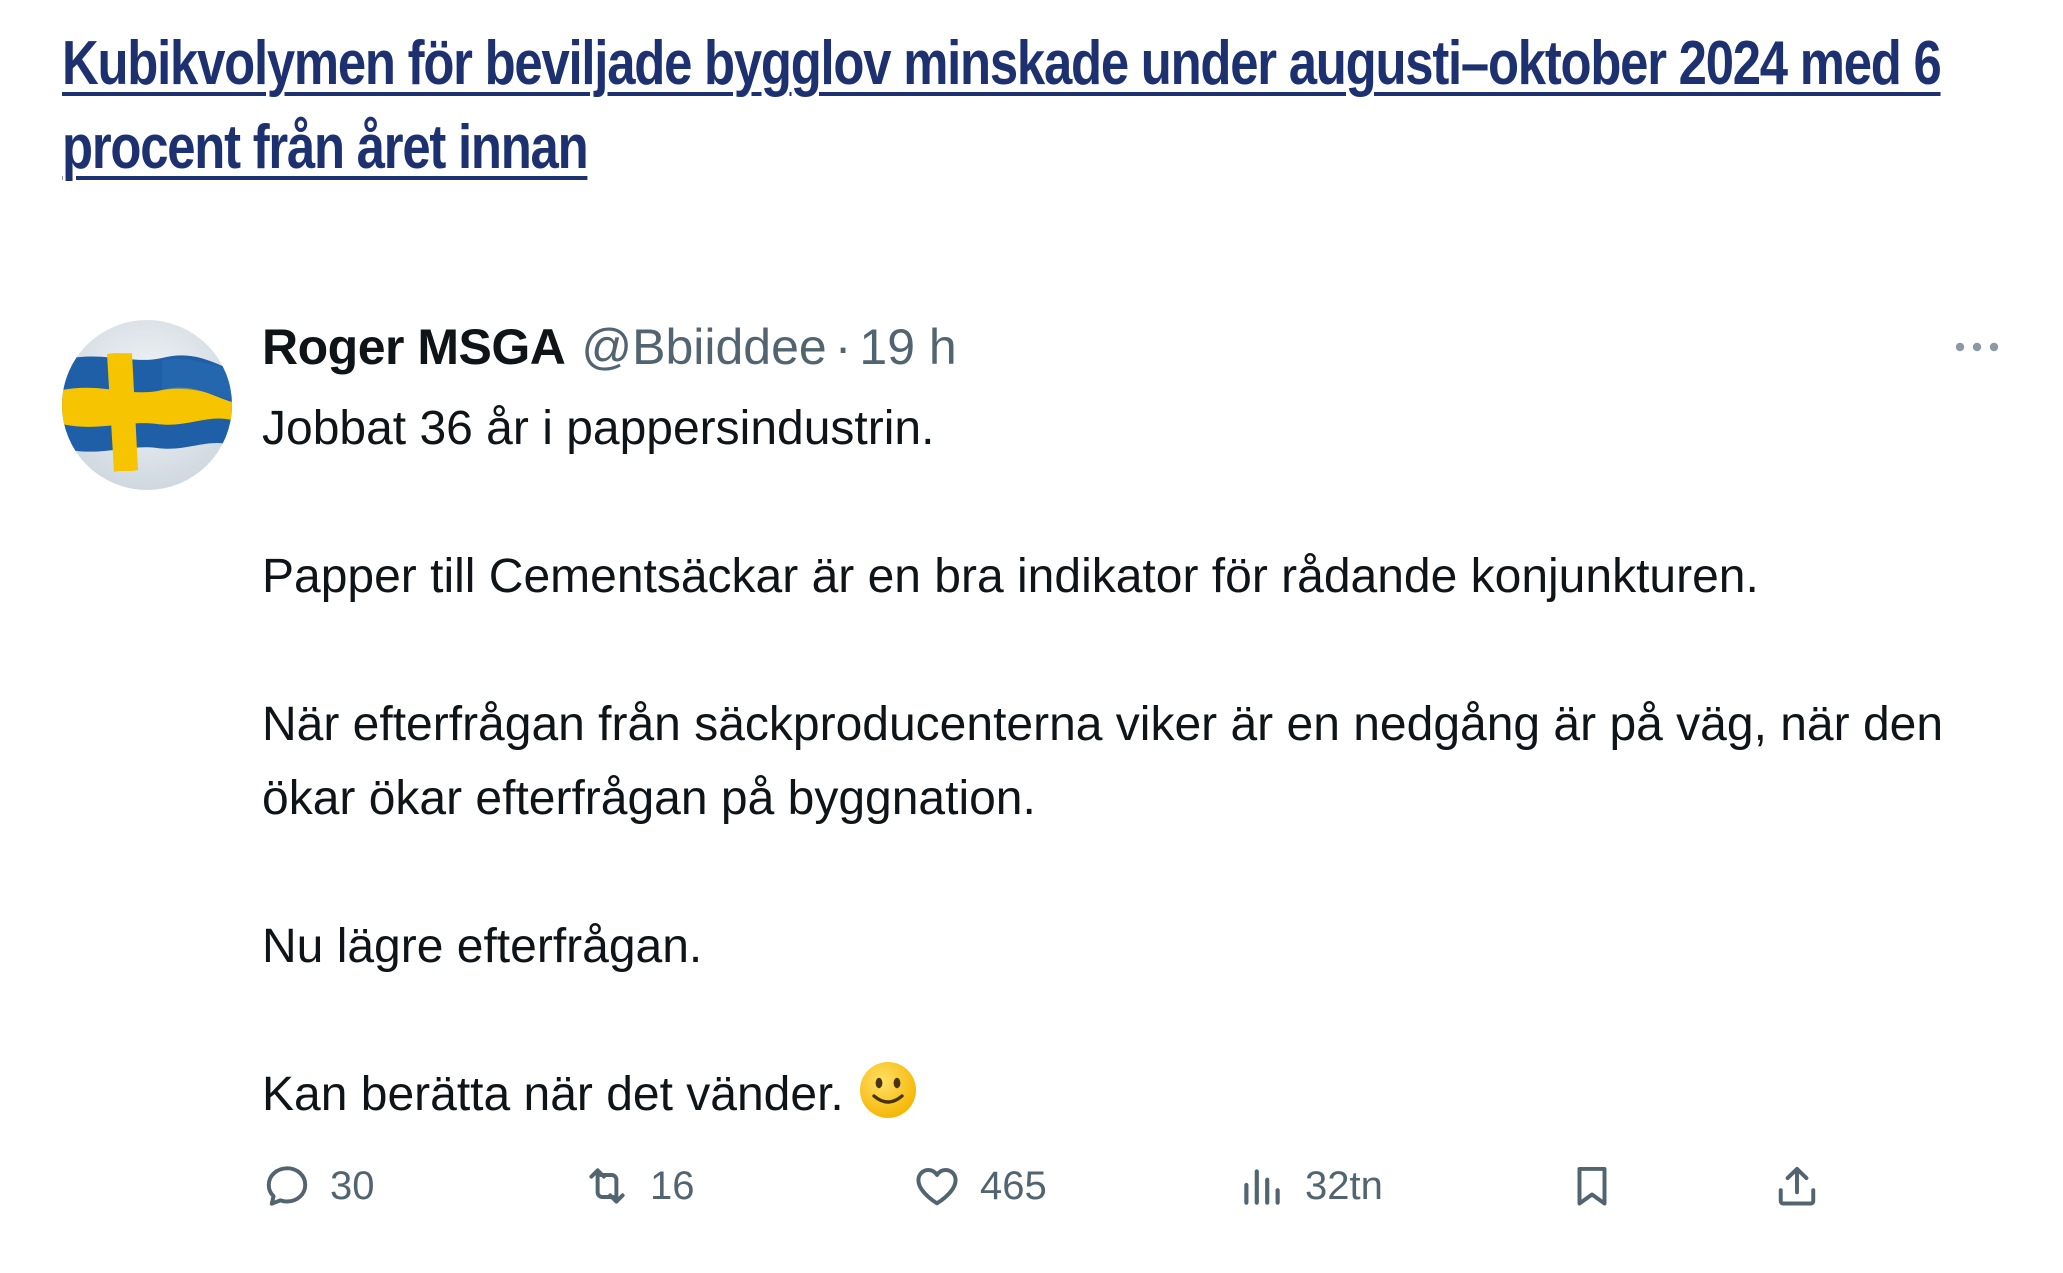 Image resolution: width=2063 pixels, height=1273 pixels. Describe the element at coordinates (1052, 1186) in the screenshot. I see `tweet-actions: 30 16 465 32tn` at that location.